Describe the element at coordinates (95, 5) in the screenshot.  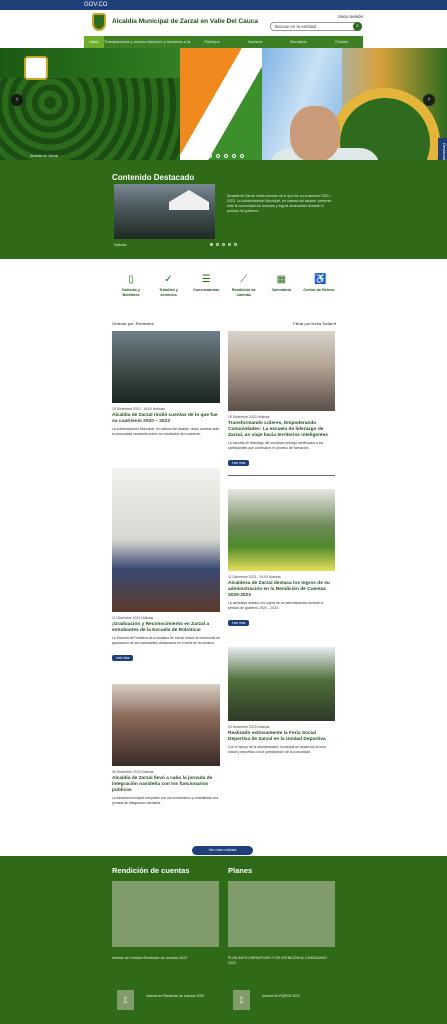
I see `gov-label: GOV.CO` at that location.